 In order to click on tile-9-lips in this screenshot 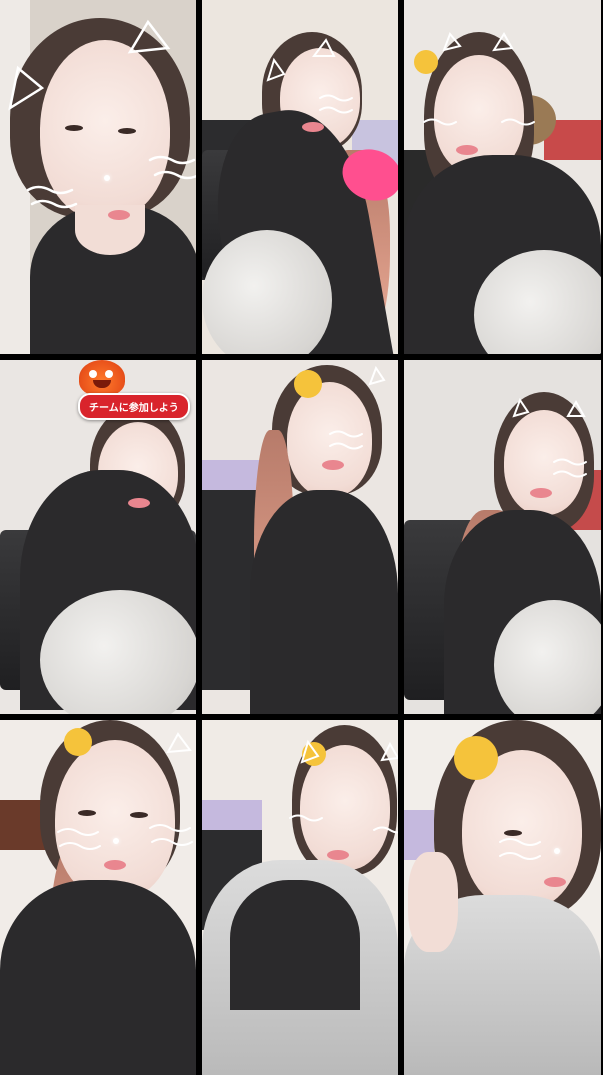, I will do `click(555, 882)`.